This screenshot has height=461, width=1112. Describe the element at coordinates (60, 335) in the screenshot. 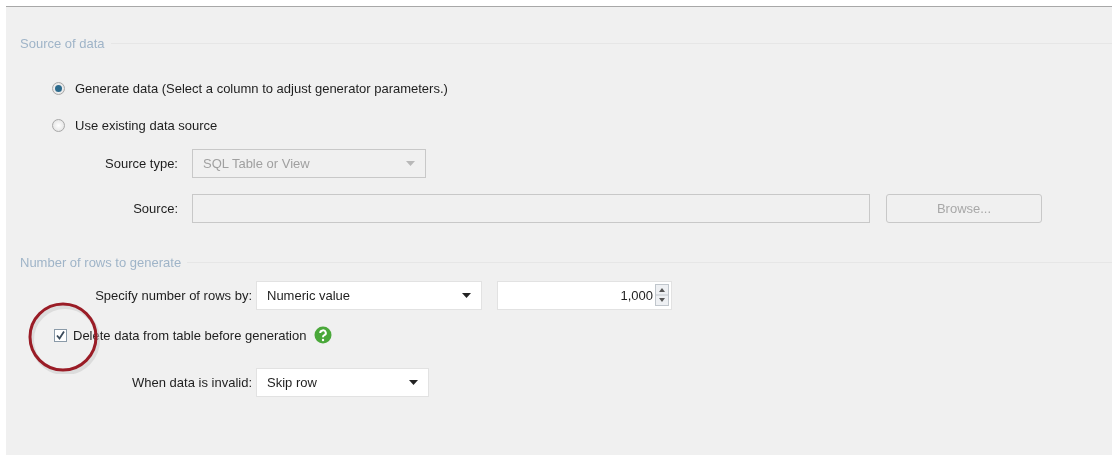

I see `checkbox` at that location.